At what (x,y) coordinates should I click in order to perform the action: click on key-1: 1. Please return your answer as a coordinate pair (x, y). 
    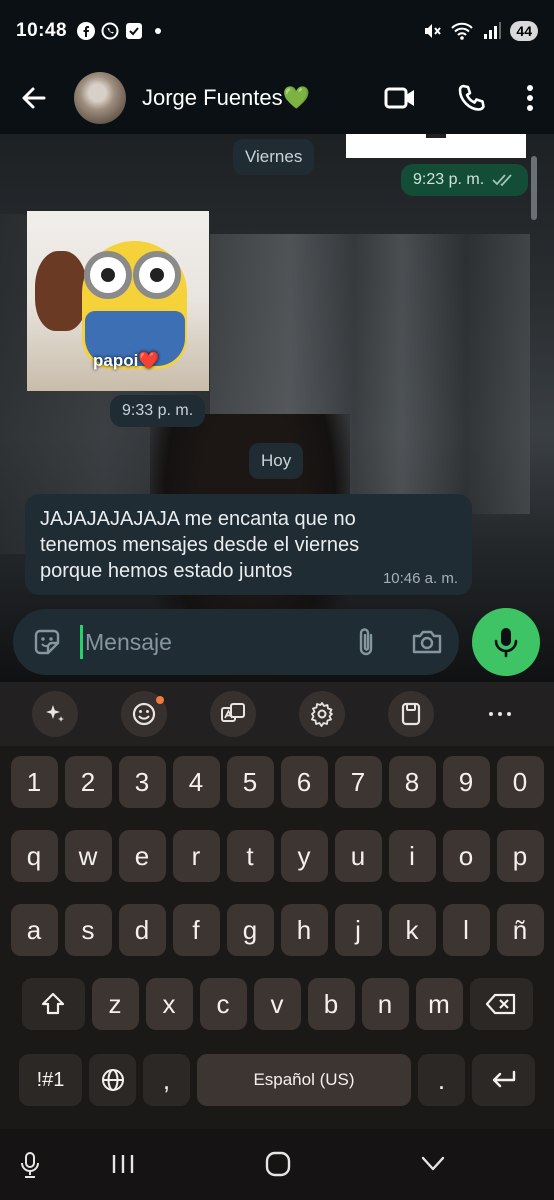
    Looking at the image, I should click on (34, 782).